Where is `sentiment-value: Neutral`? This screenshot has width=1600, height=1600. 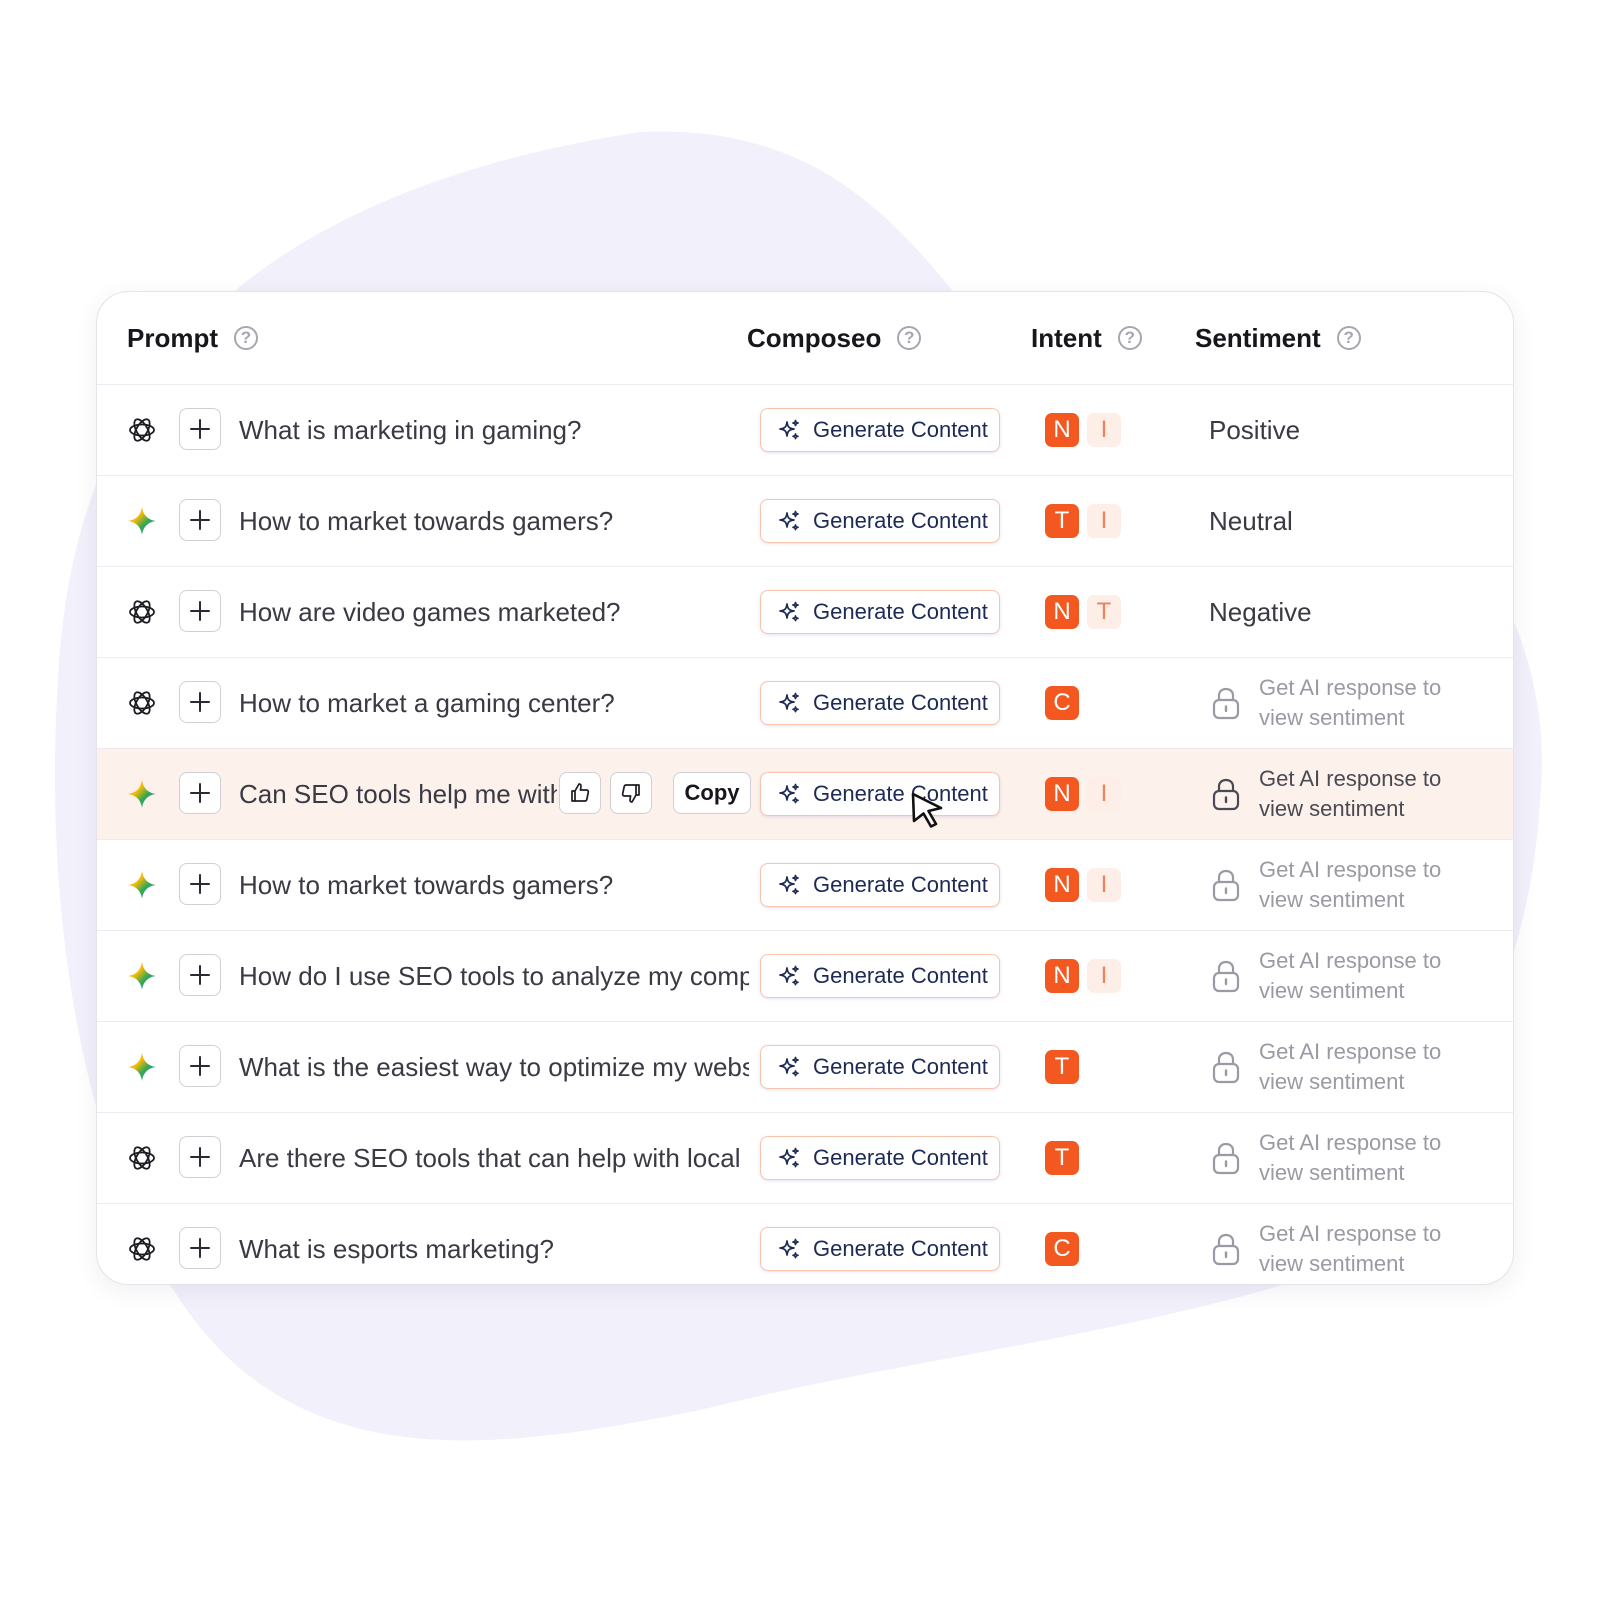
sentiment-value: Neutral is located at coordinates (1251, 521).